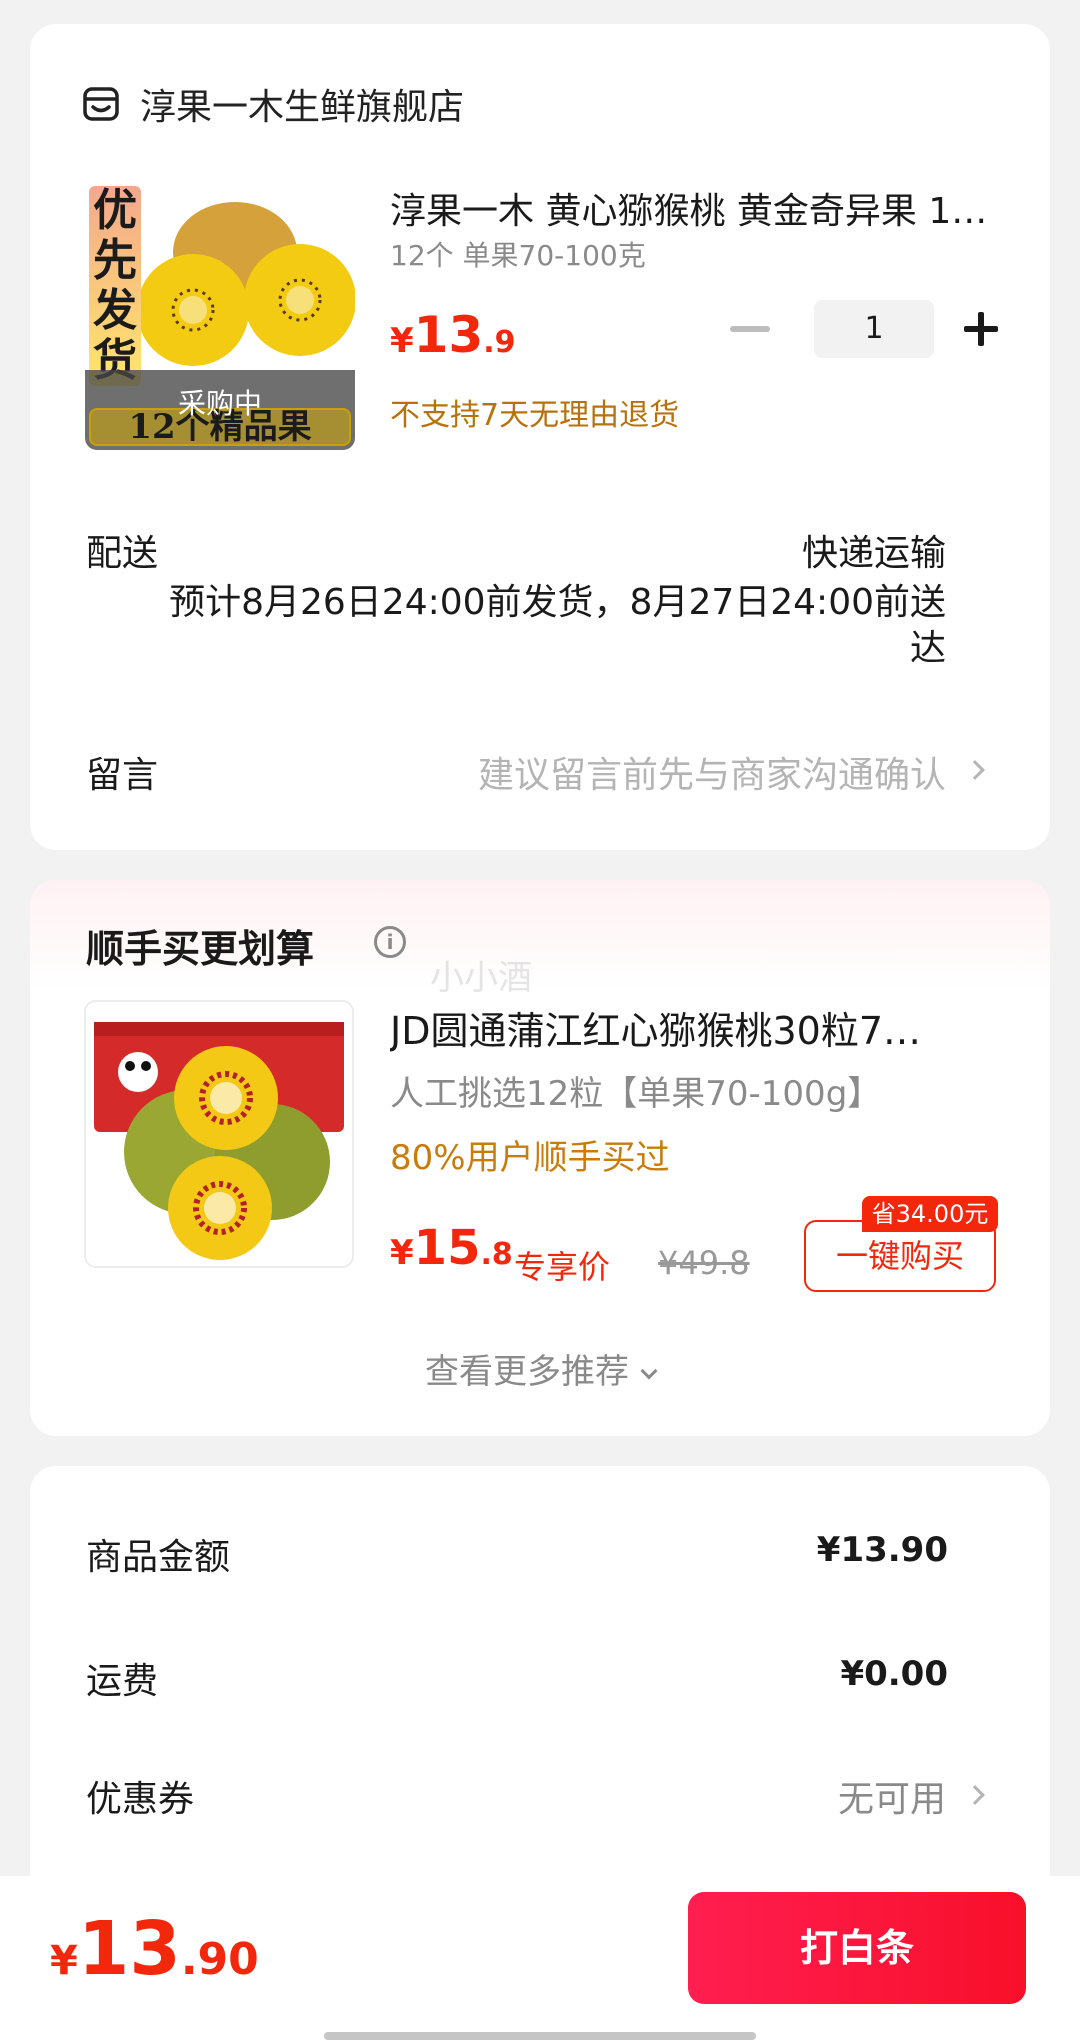 The height and width of the screenshot is (2043, 1080). What do you see at coordinates (129, 1949) in the screenshot?
I see `total-integer: 13` at bounding box center [129, 1949].